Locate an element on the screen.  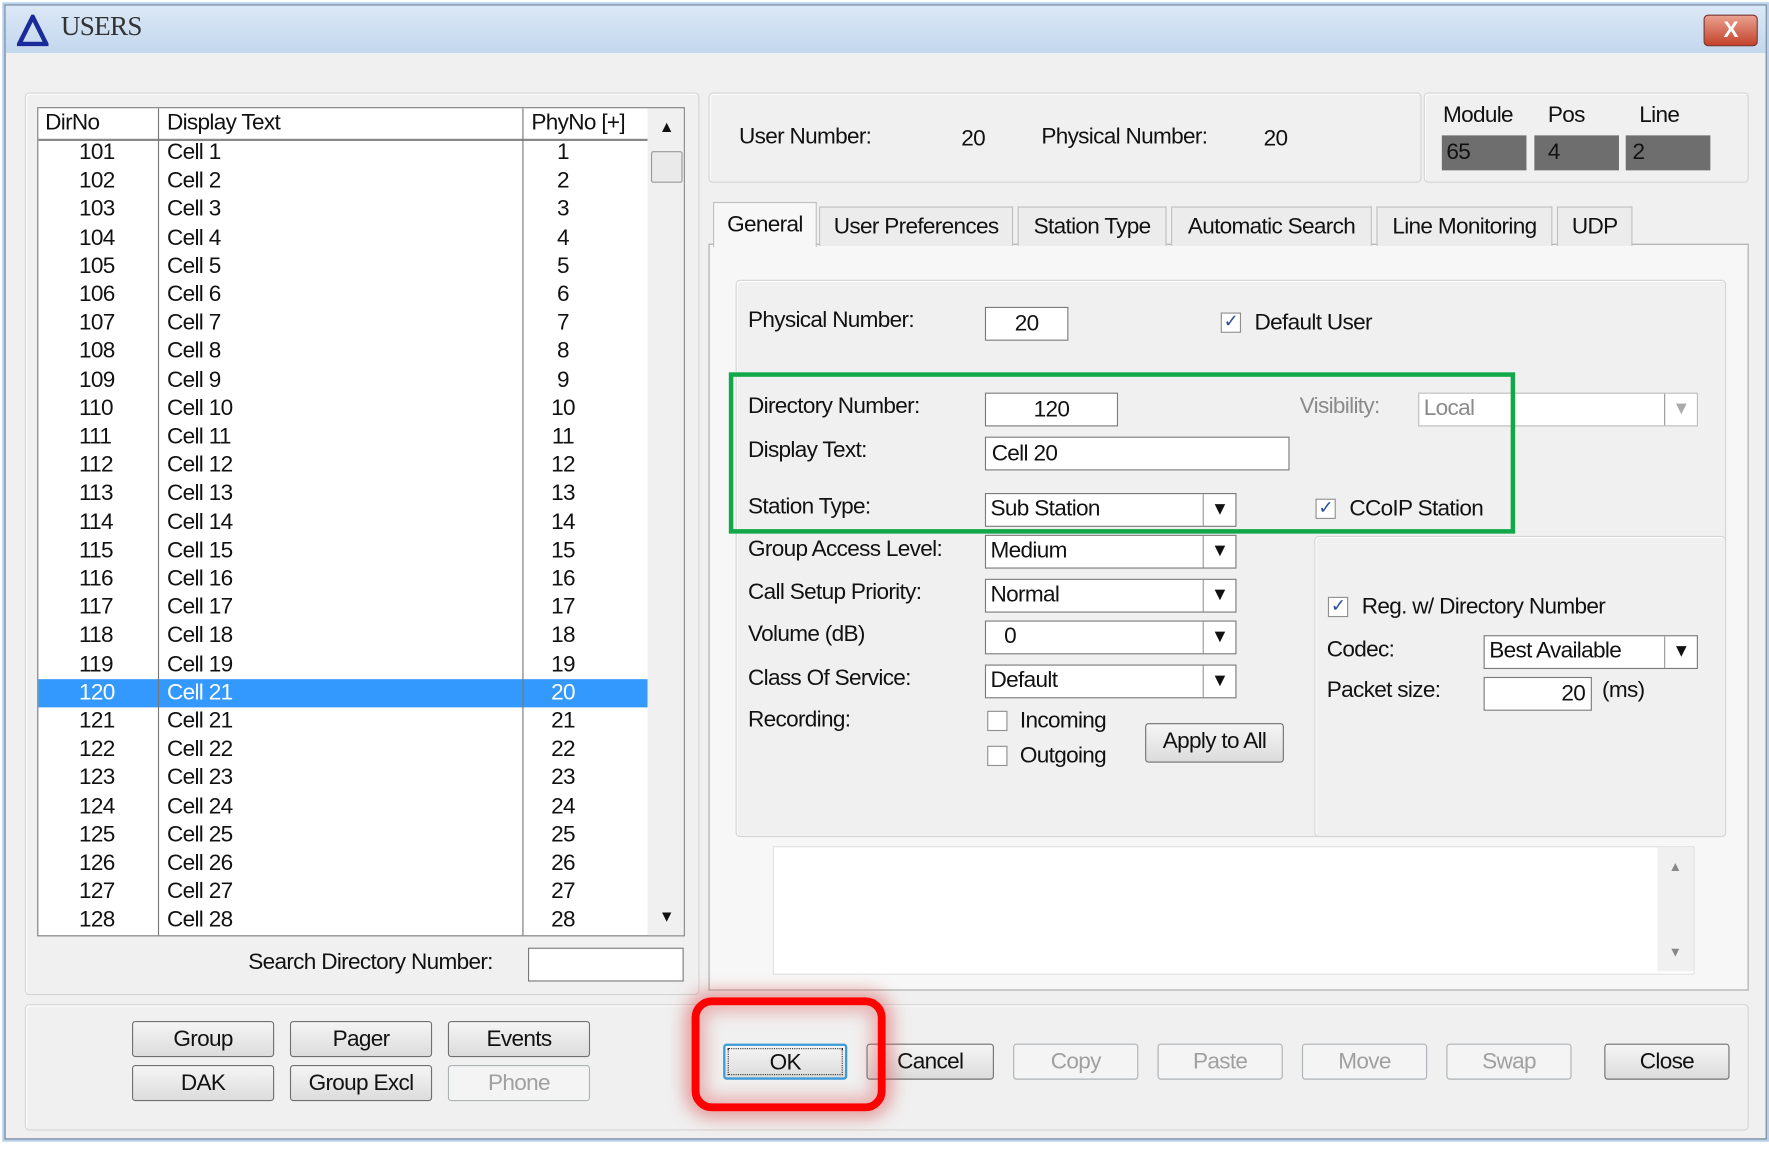
list-item: 124 Cell 24 24 is located at coordinates (342, 807).